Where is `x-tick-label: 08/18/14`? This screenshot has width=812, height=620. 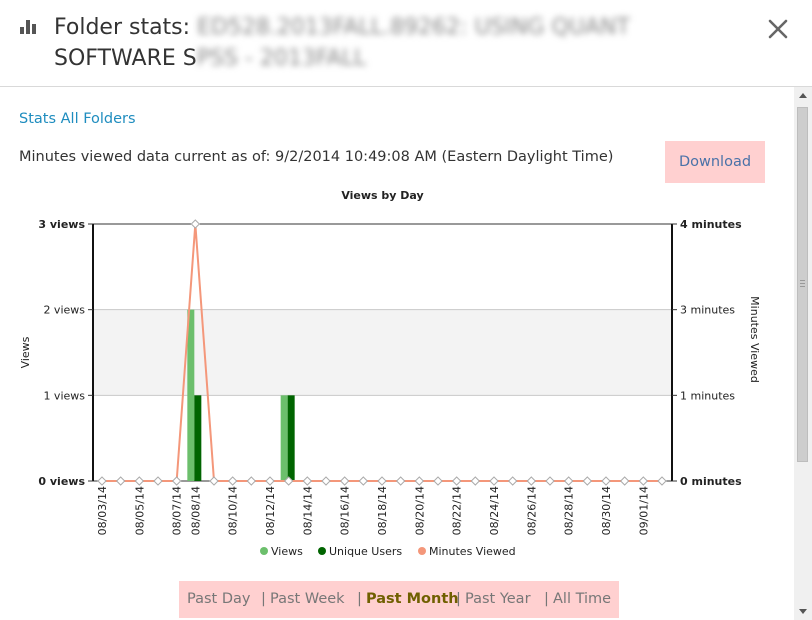 x-tick-label: 08/18/14 is located at coordinates (382, 510).